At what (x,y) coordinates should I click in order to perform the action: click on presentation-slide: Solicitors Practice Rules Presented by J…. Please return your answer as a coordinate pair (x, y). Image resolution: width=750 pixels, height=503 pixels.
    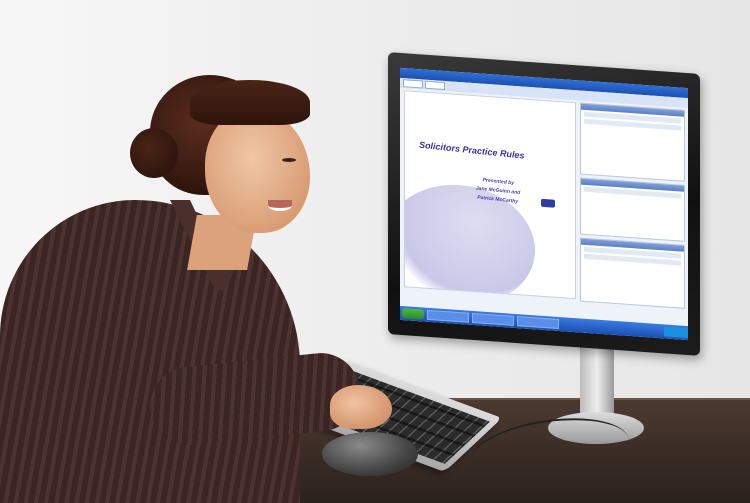
    Looking at the image, I should click on (490, 195).